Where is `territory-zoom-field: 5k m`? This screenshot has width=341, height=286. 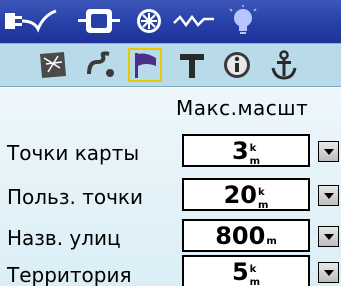 territory-zoom-field: 5k m is located at coordinates (246, 270).